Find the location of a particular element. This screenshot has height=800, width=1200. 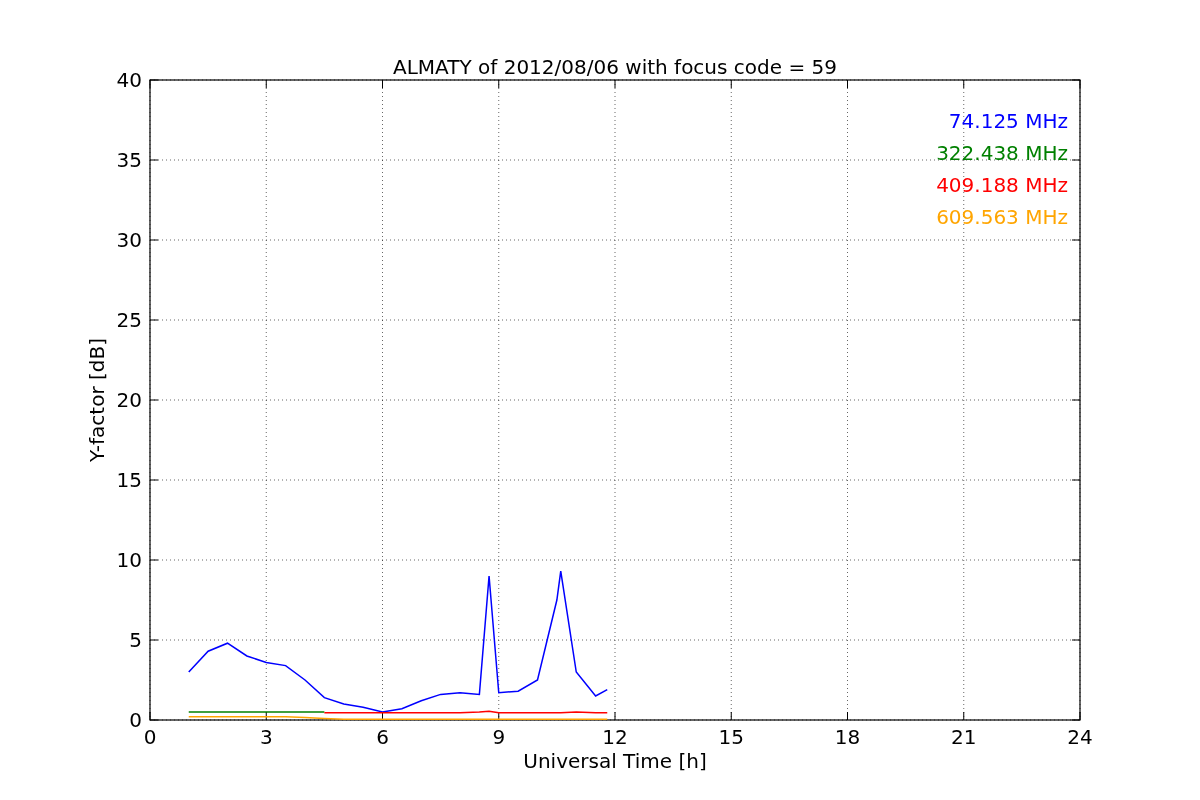

x-tick-label: 21 is located at coordinates (964, 737).